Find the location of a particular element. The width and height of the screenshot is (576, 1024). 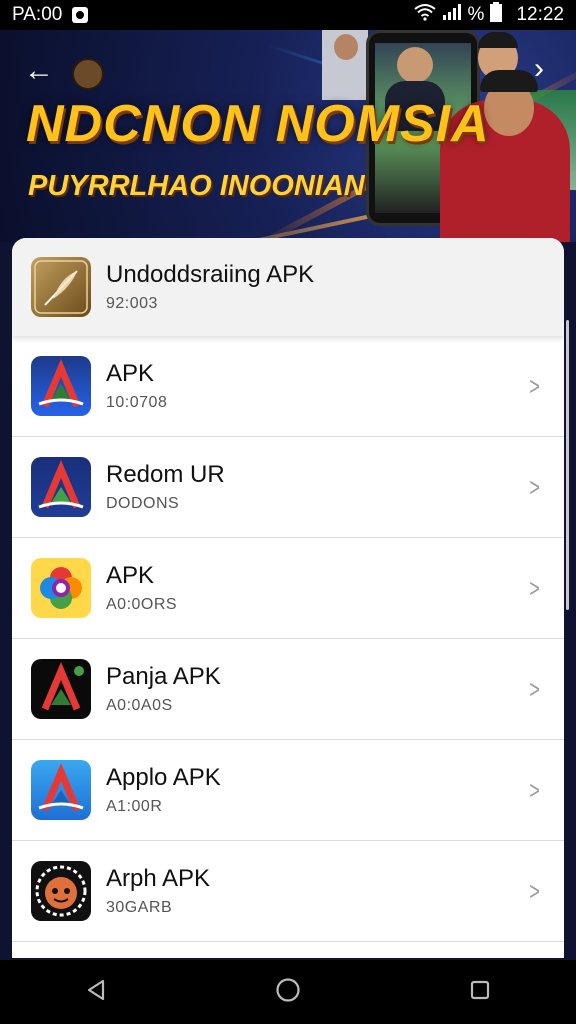

back-nav-icon is located at coordinates (96, 992).